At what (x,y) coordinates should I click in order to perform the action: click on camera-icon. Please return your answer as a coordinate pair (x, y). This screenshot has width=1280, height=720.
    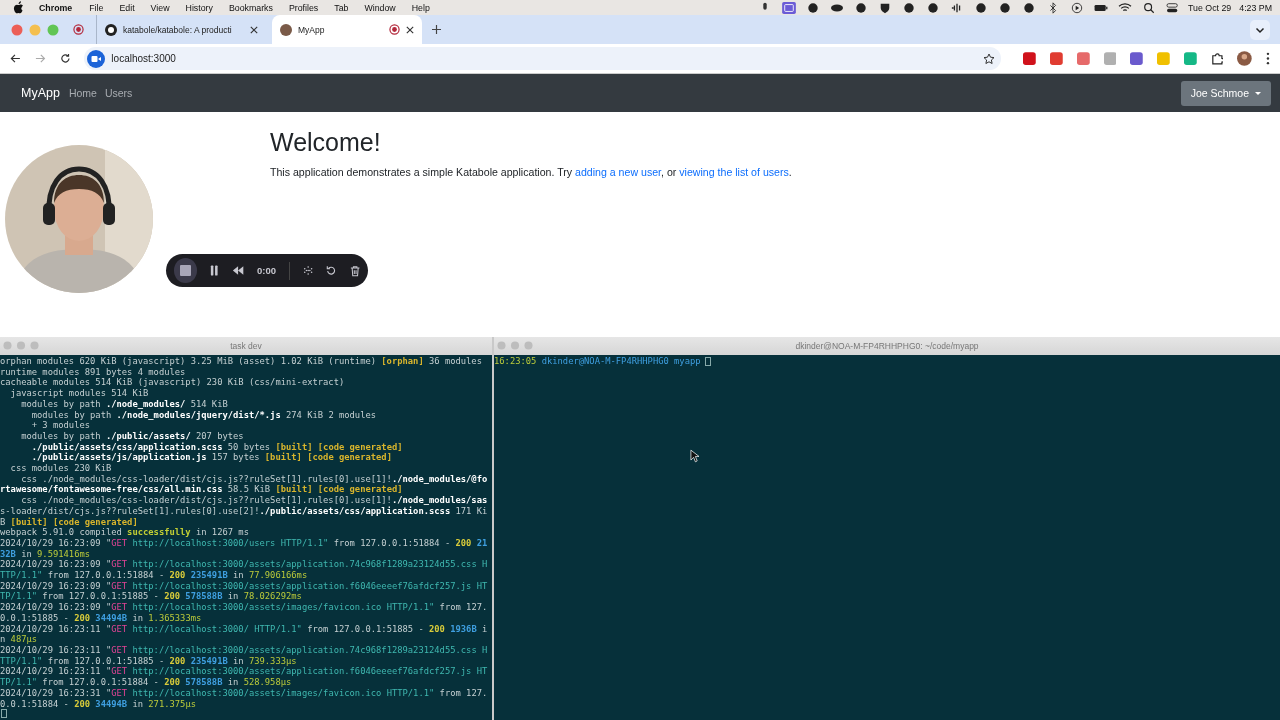
    Looking at the image, I should click on (96, 58).